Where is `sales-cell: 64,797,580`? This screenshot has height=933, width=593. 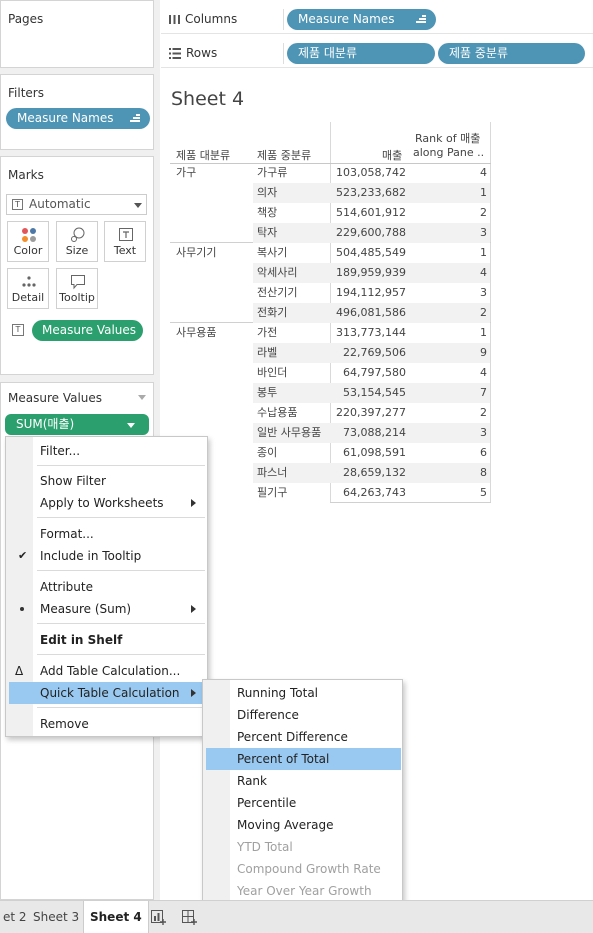 sales-cell: 64,797,580 is located at coordinates (368, 373).